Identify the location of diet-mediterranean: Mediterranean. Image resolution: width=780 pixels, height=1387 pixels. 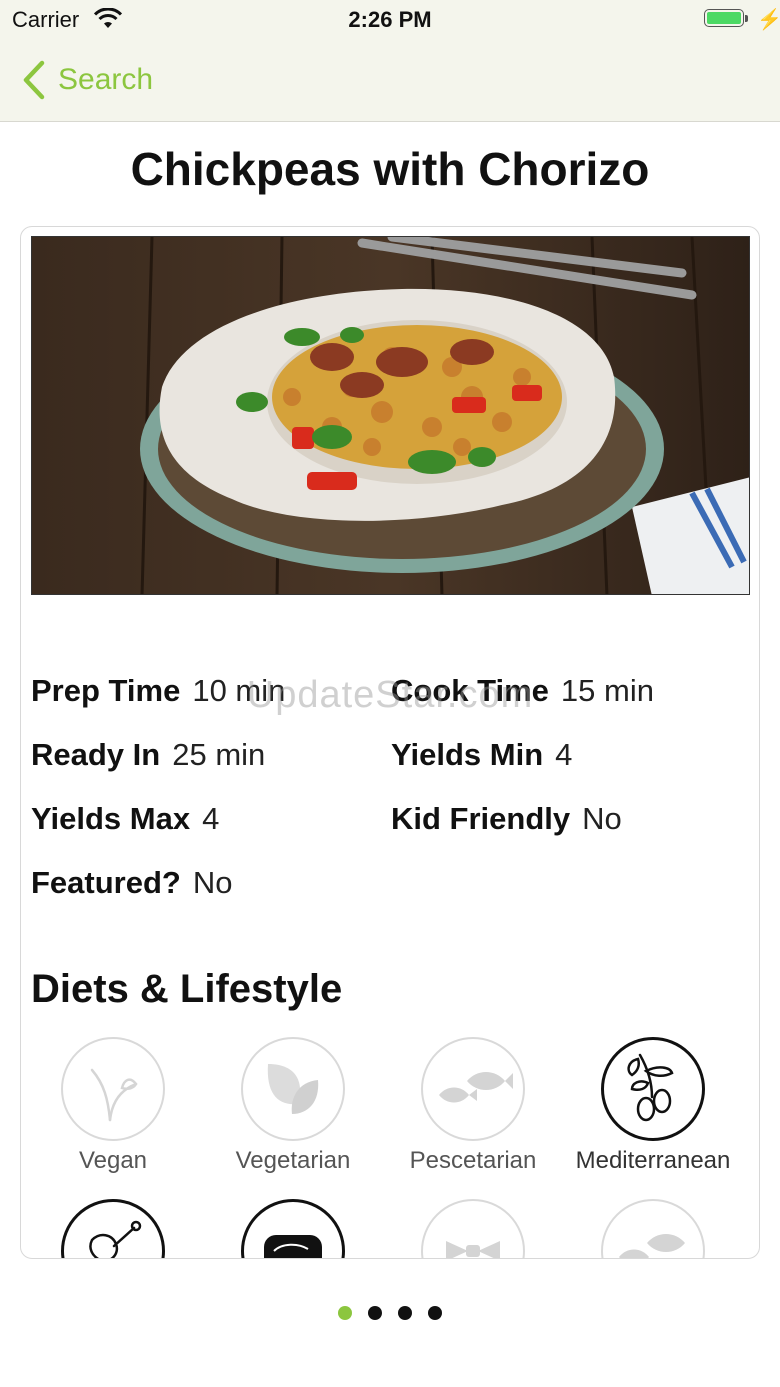
(653, 1106).